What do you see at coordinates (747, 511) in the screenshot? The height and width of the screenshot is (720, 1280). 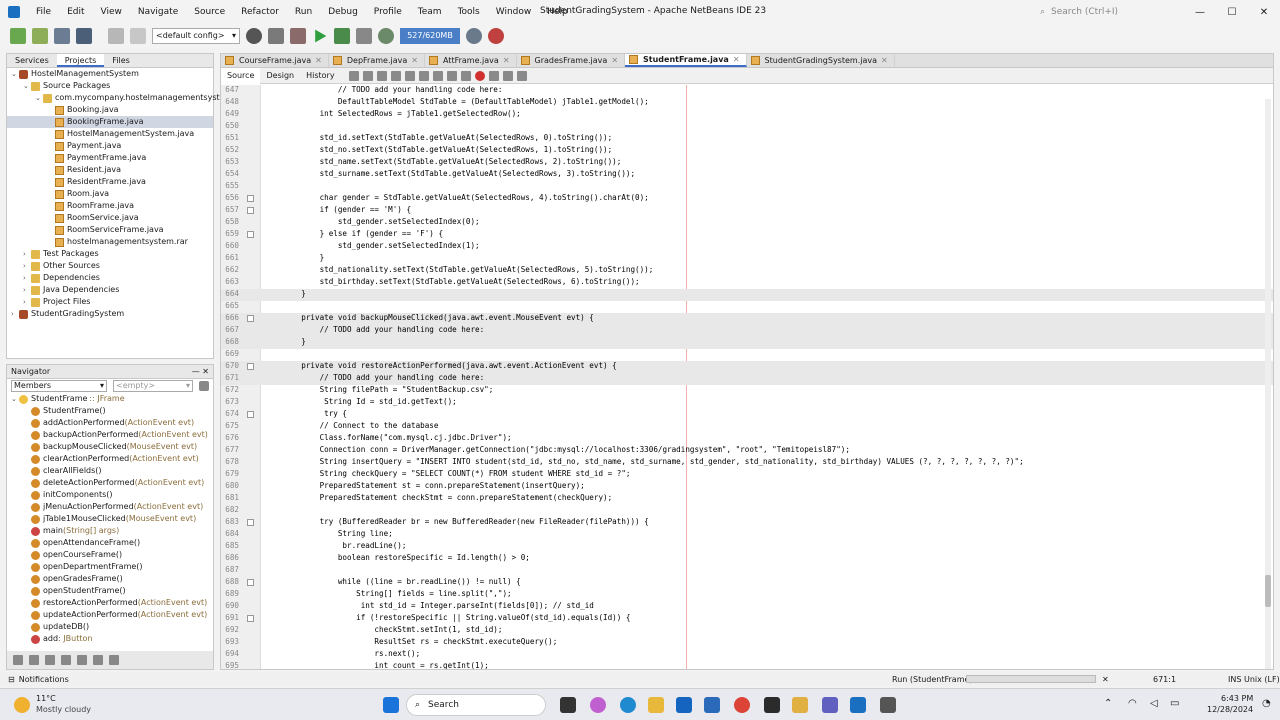 I see `code-line: 682` at bounding box center [747, 511].